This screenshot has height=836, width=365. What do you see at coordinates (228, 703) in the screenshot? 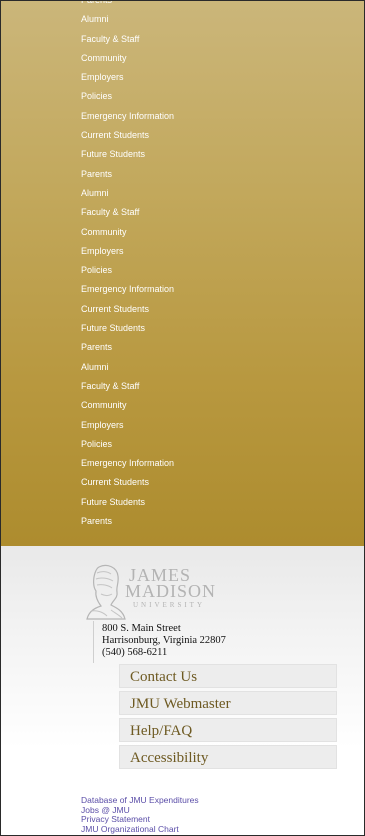
I see `jmu-webmaster-button: JMU Webmaster` at bounding box center [228, 703].